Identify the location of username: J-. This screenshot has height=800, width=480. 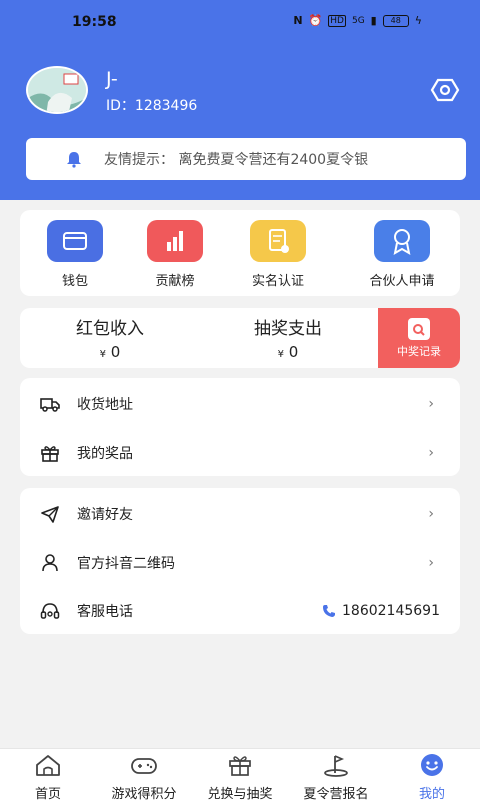
(112, 79).